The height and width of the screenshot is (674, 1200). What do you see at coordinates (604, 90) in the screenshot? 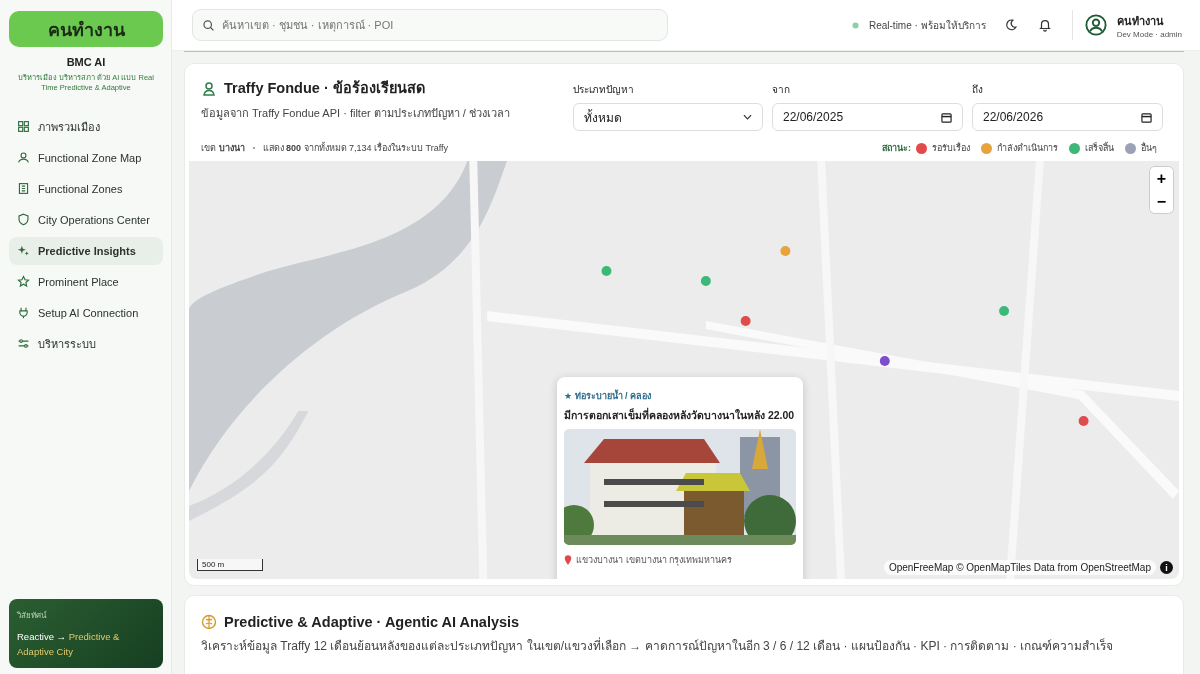
I see `filter-label: ประเภทปัญหา` at bounding box center [604, 90].